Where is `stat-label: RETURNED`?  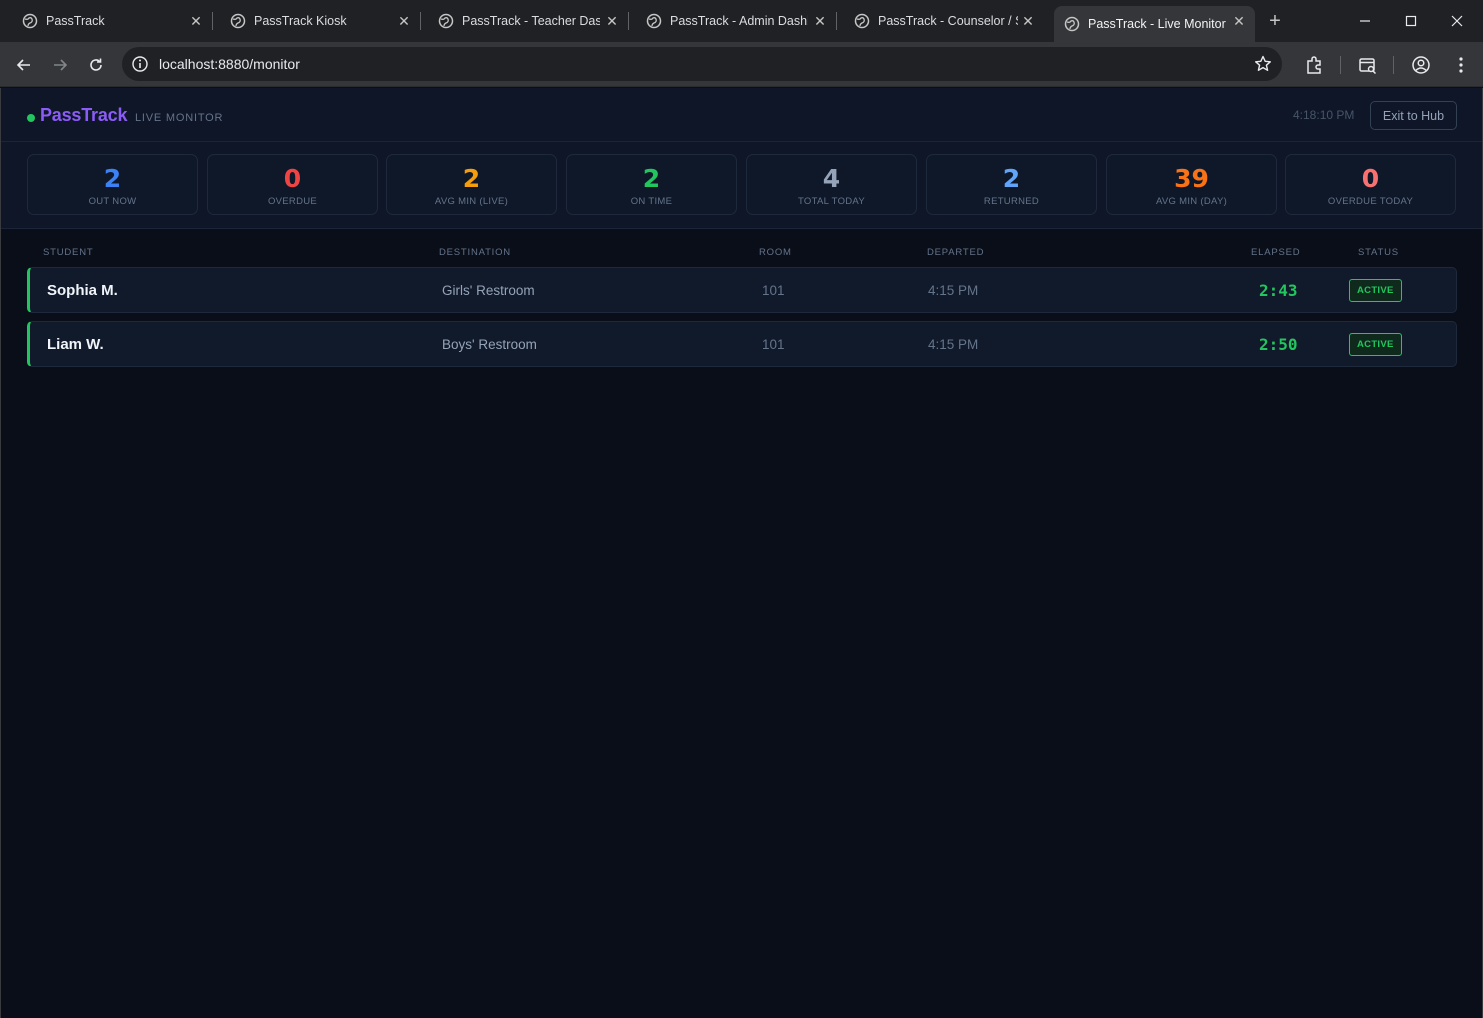 stat-label: RETURNED is located at coordinates (1011, 201).